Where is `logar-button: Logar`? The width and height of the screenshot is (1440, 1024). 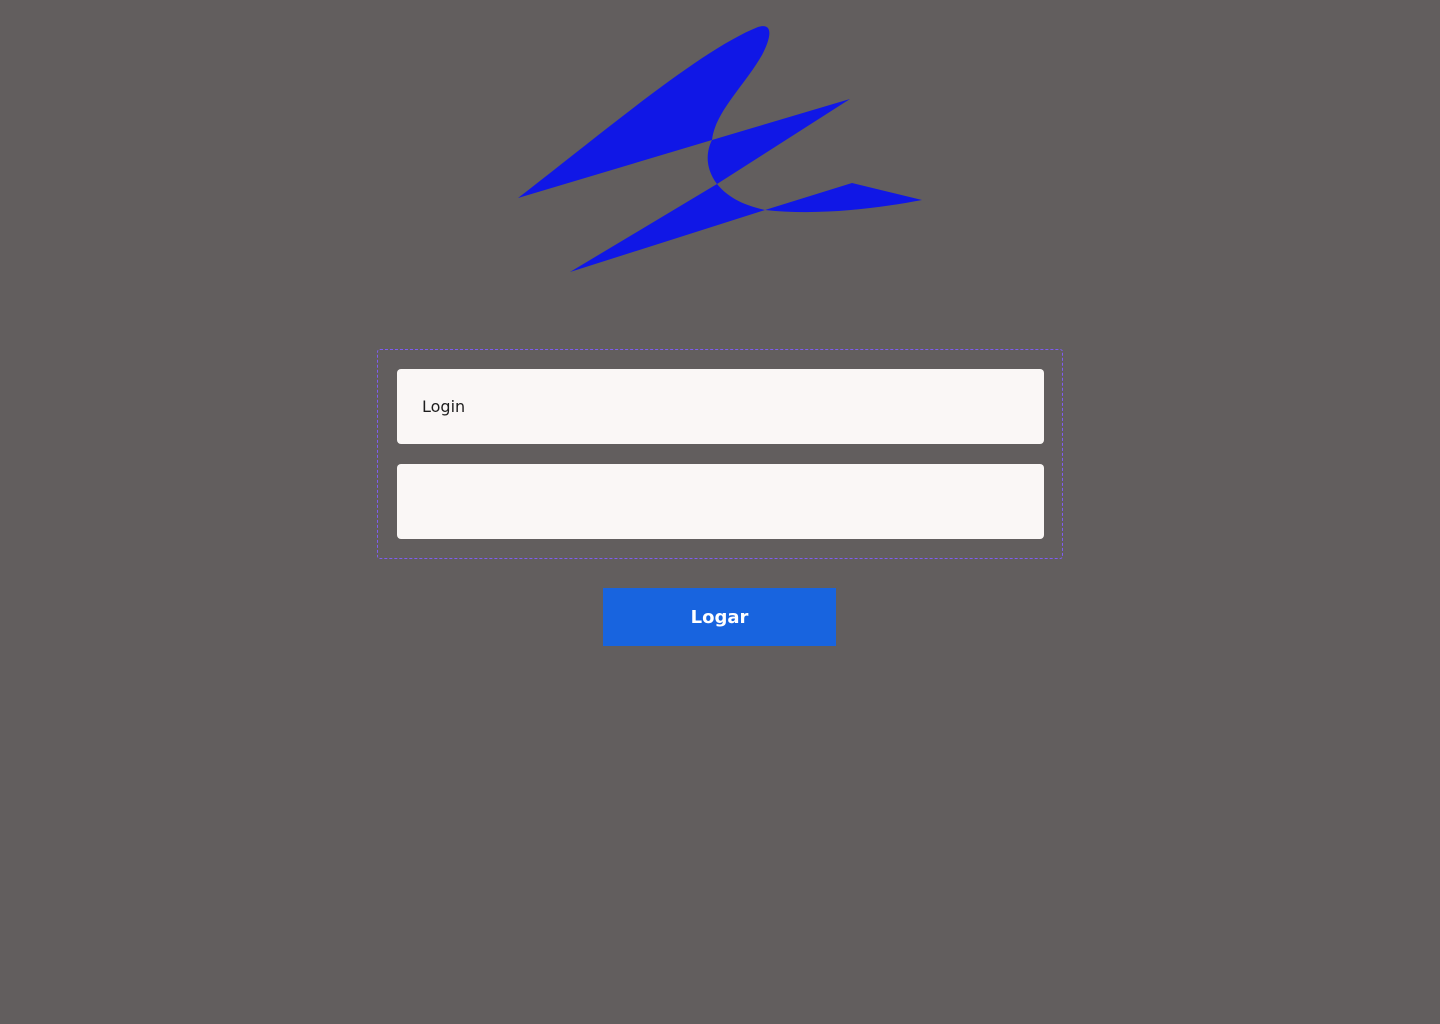
logar-button: Logar is located at coordinates (719, 617).